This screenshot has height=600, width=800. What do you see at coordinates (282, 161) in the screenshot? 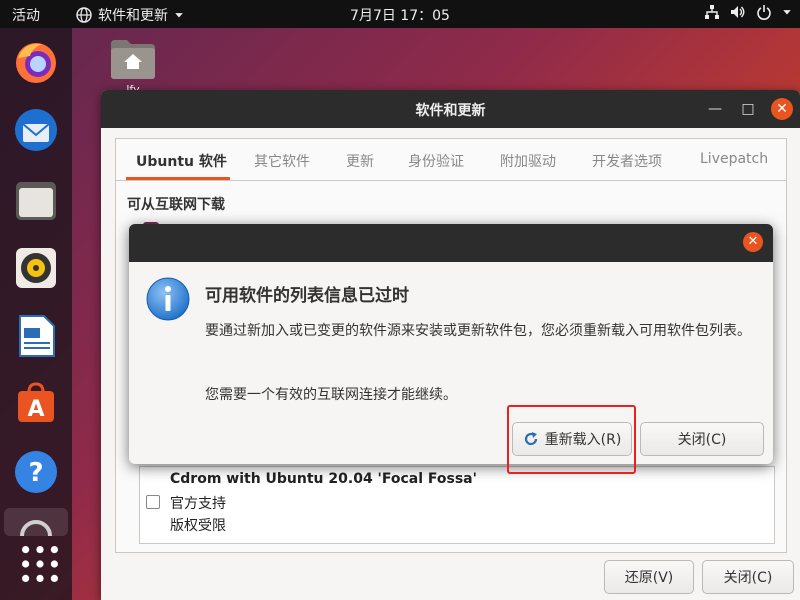
I see `tab-other-software: 其它软件` at bounding box center [282, 161].